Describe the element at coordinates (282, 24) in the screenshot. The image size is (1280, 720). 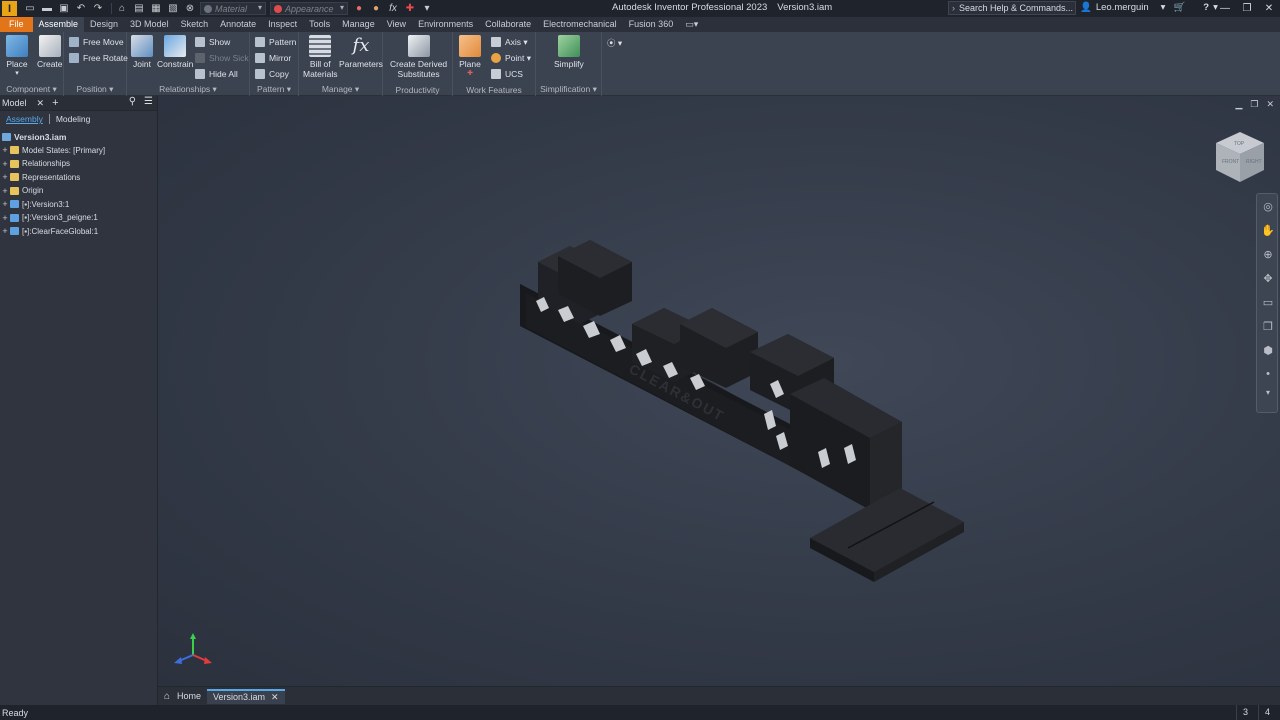
I see `tab-inspect: Inspect` at that location.